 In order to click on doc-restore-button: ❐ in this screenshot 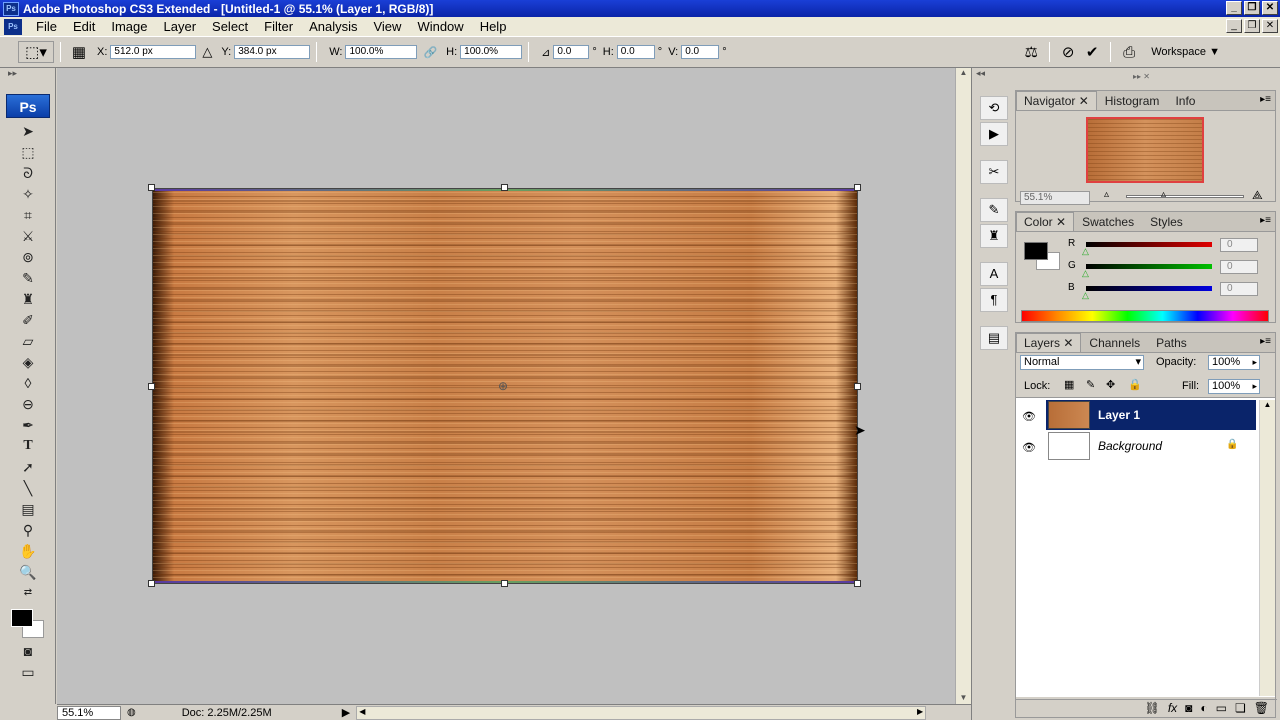, I will do `click(1252, 26)`.